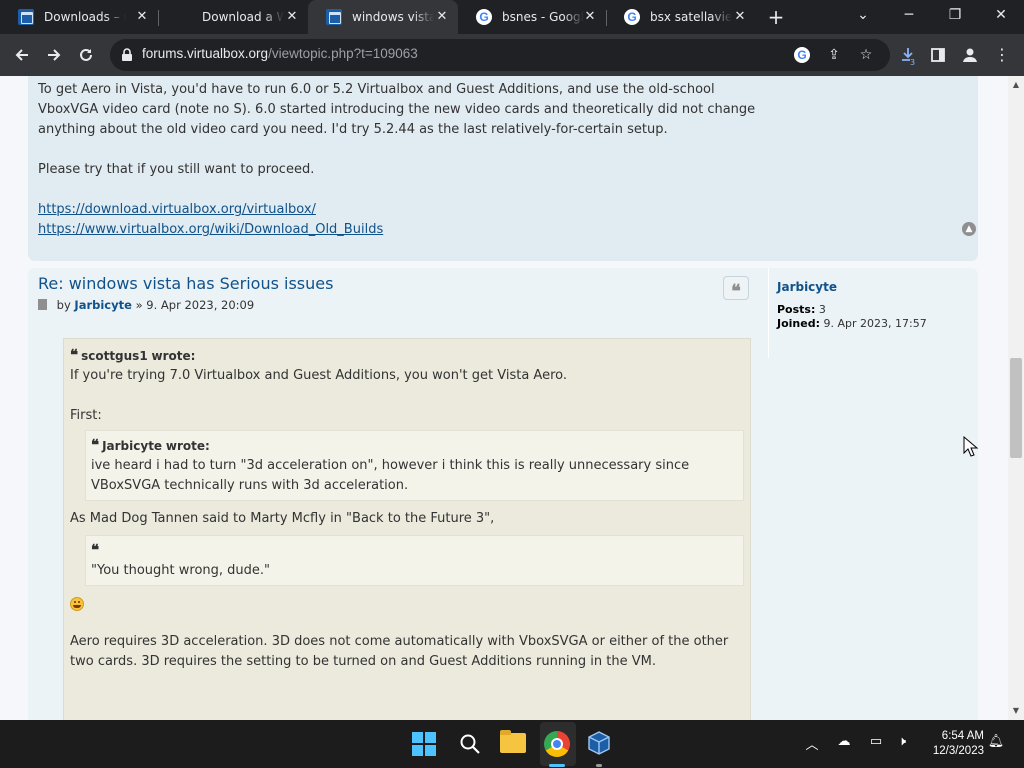  Describe the element at coordinates (812, 743) in the screenshot. I see `show-hidden-icons-icon: ︿` at that location.